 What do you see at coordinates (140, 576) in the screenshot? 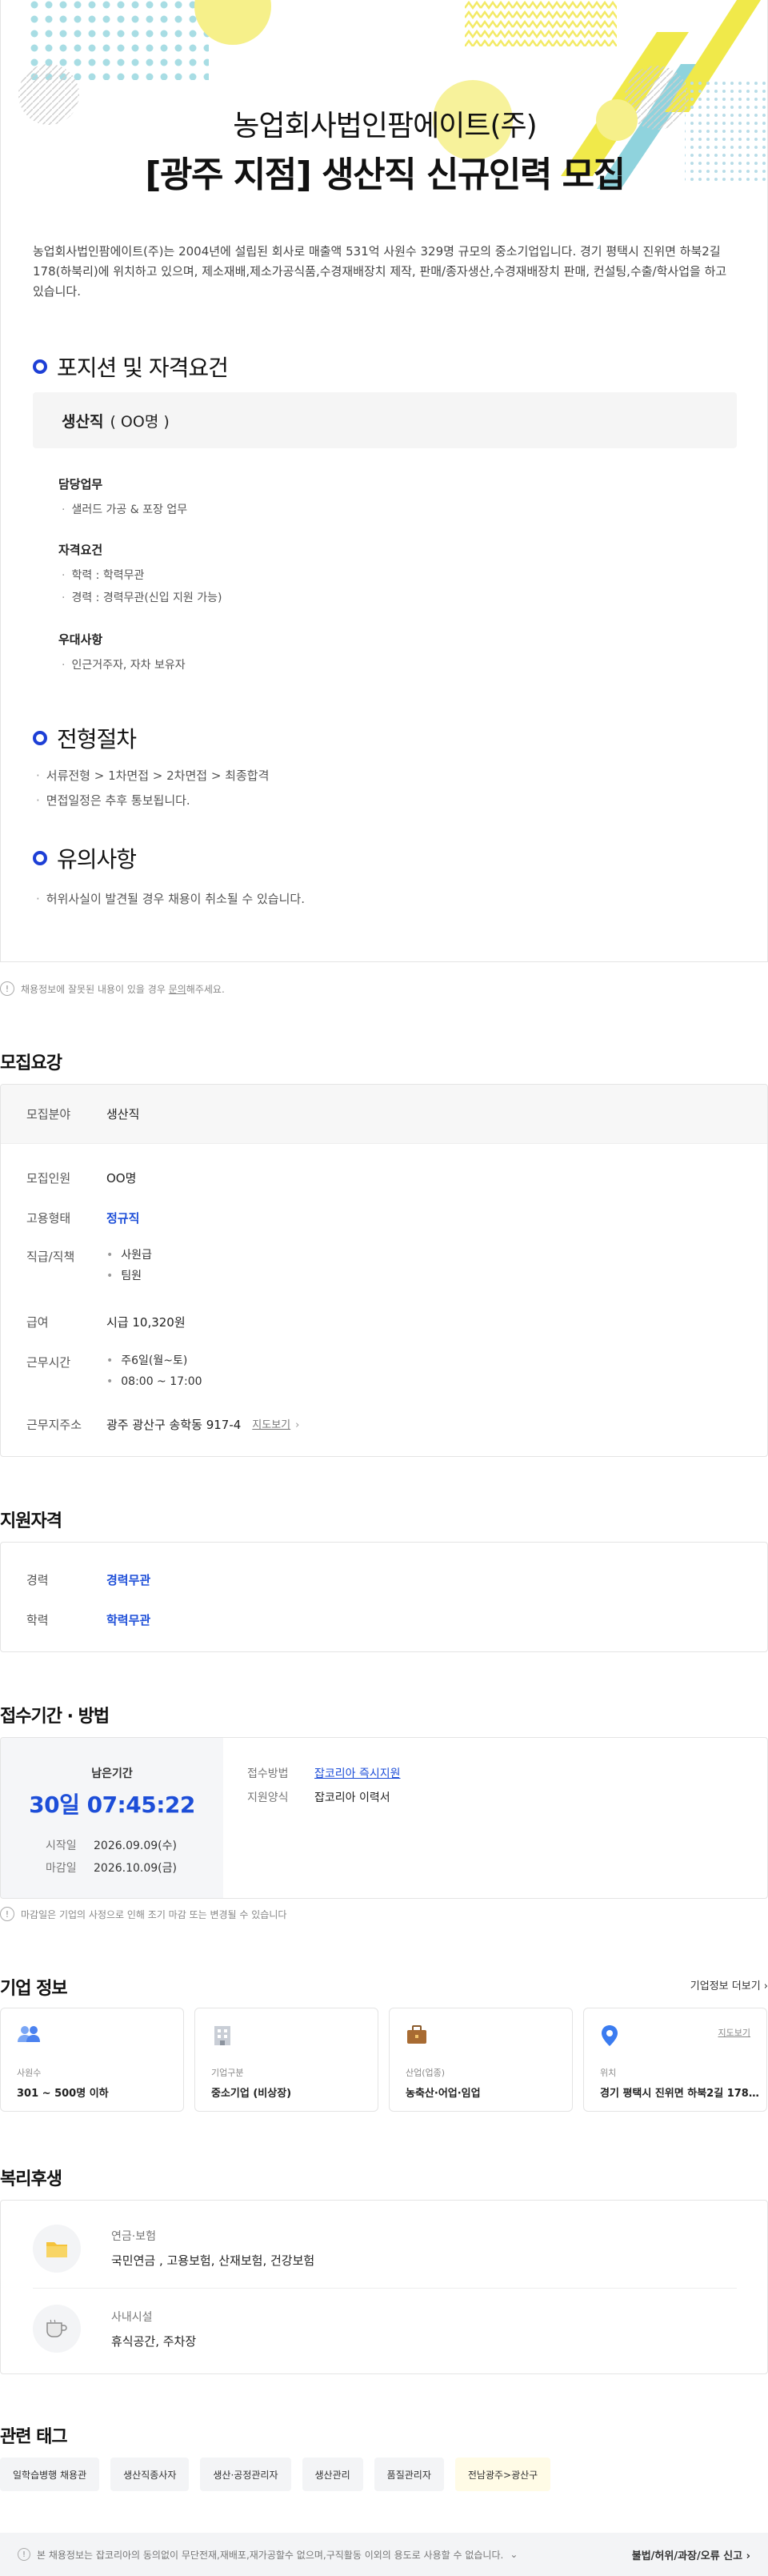
I see `requirement-item: 학력 : 학력무관` at bounding box center [140, 576].